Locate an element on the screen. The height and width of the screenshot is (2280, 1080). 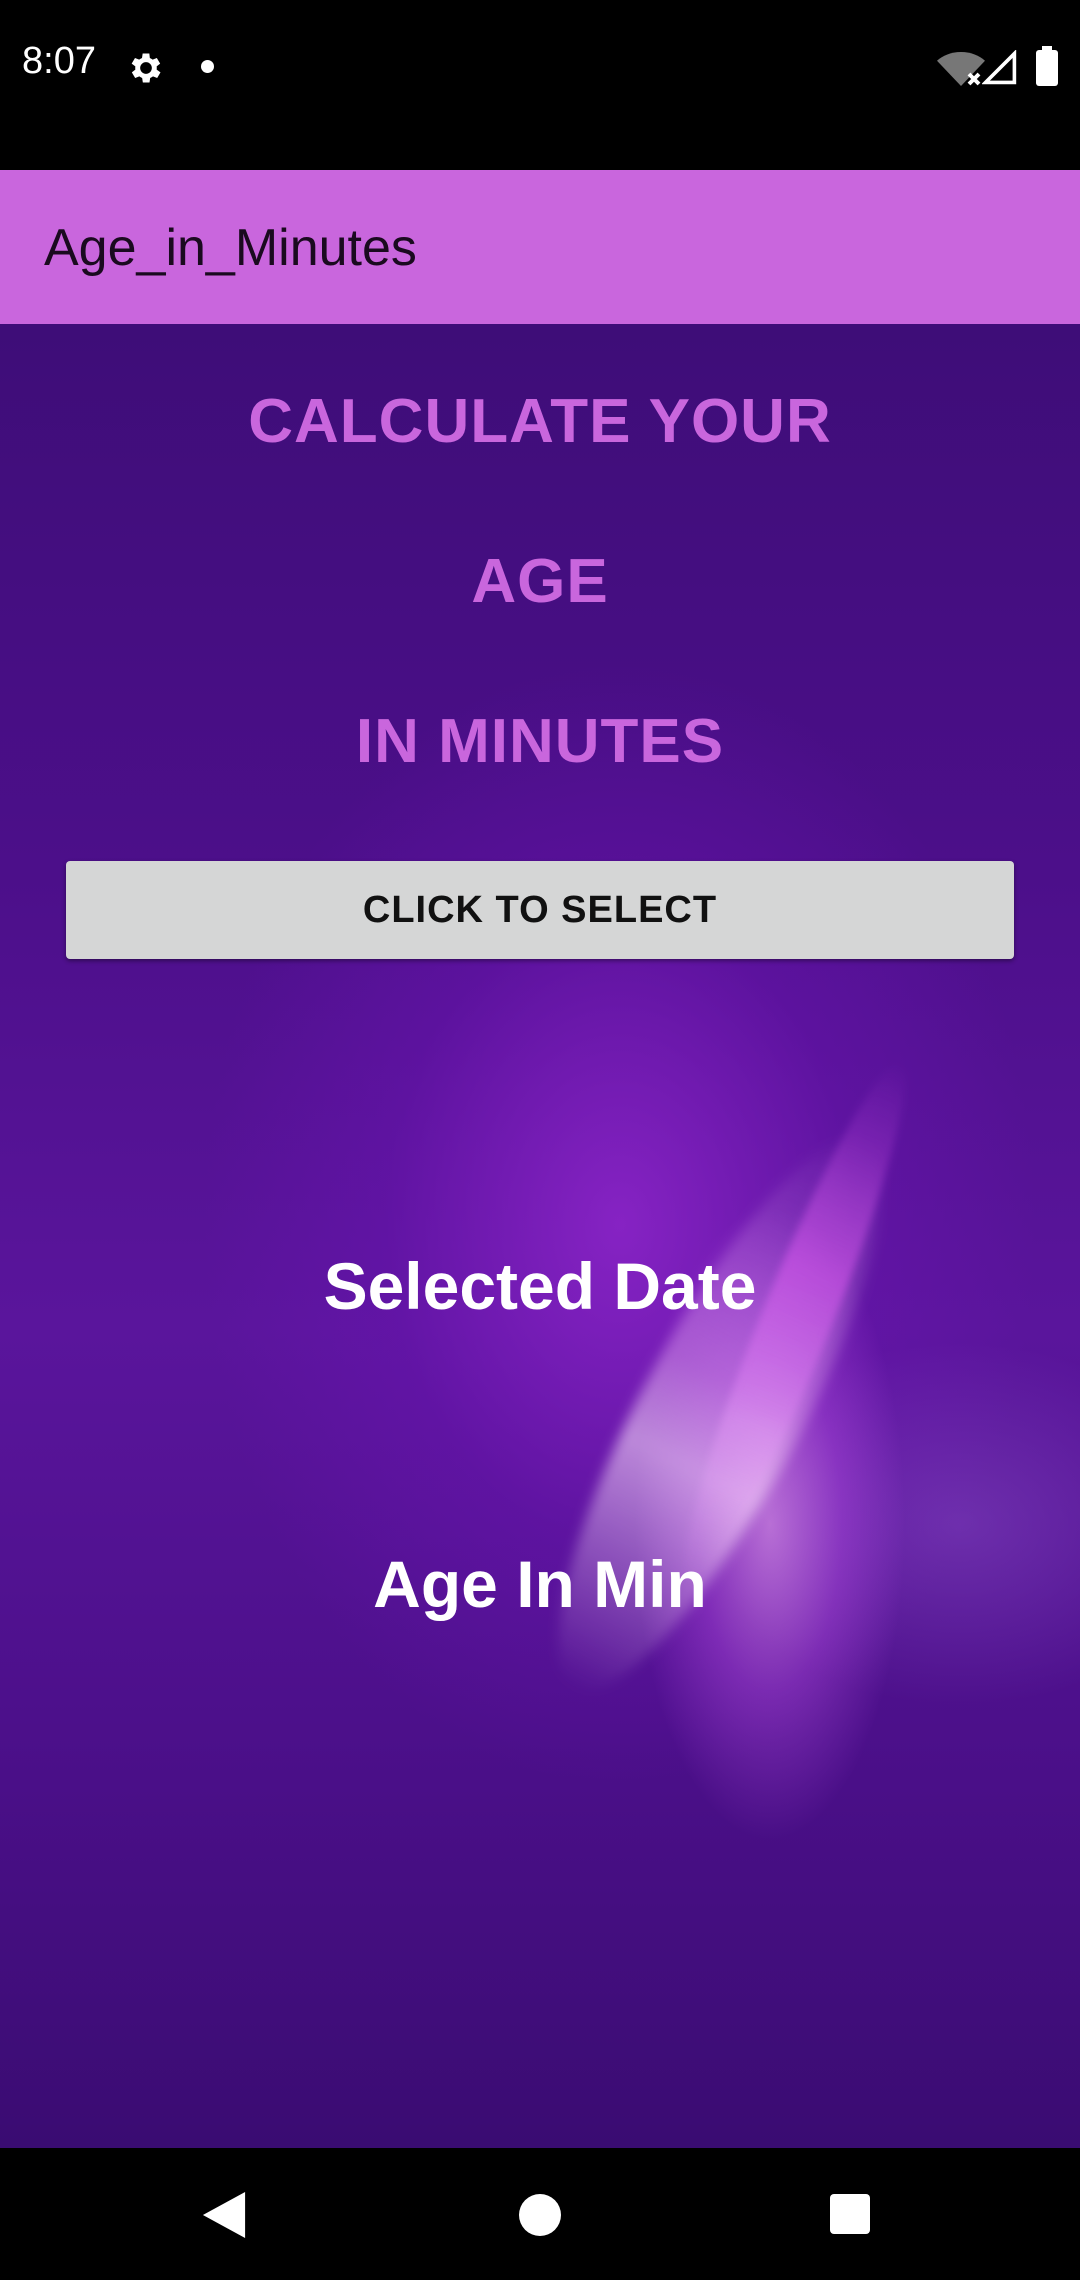
back-icon is located at coordinates (224, 2215).